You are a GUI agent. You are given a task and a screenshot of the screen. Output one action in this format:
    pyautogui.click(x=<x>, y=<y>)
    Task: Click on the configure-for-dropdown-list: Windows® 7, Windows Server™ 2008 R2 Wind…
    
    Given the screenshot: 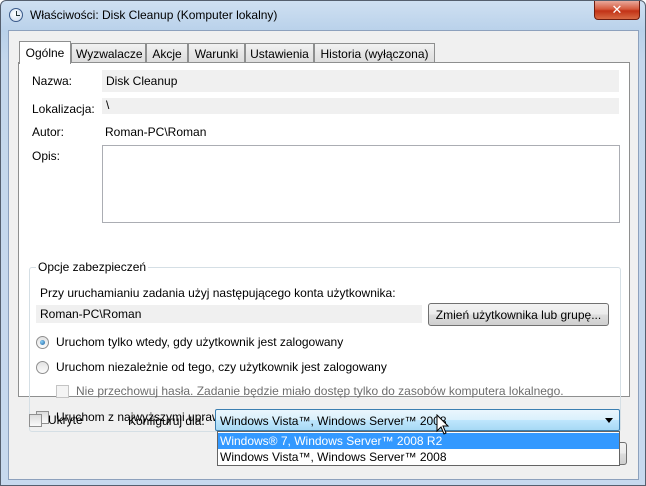 What is the action you would take?
    pyautogui.click(x=418, y=448)
    